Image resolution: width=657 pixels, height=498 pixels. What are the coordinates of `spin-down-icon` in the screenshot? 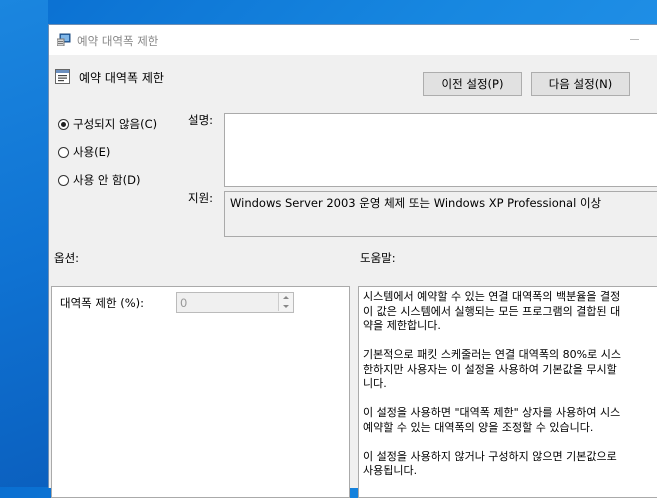 It's located at (285, 306).